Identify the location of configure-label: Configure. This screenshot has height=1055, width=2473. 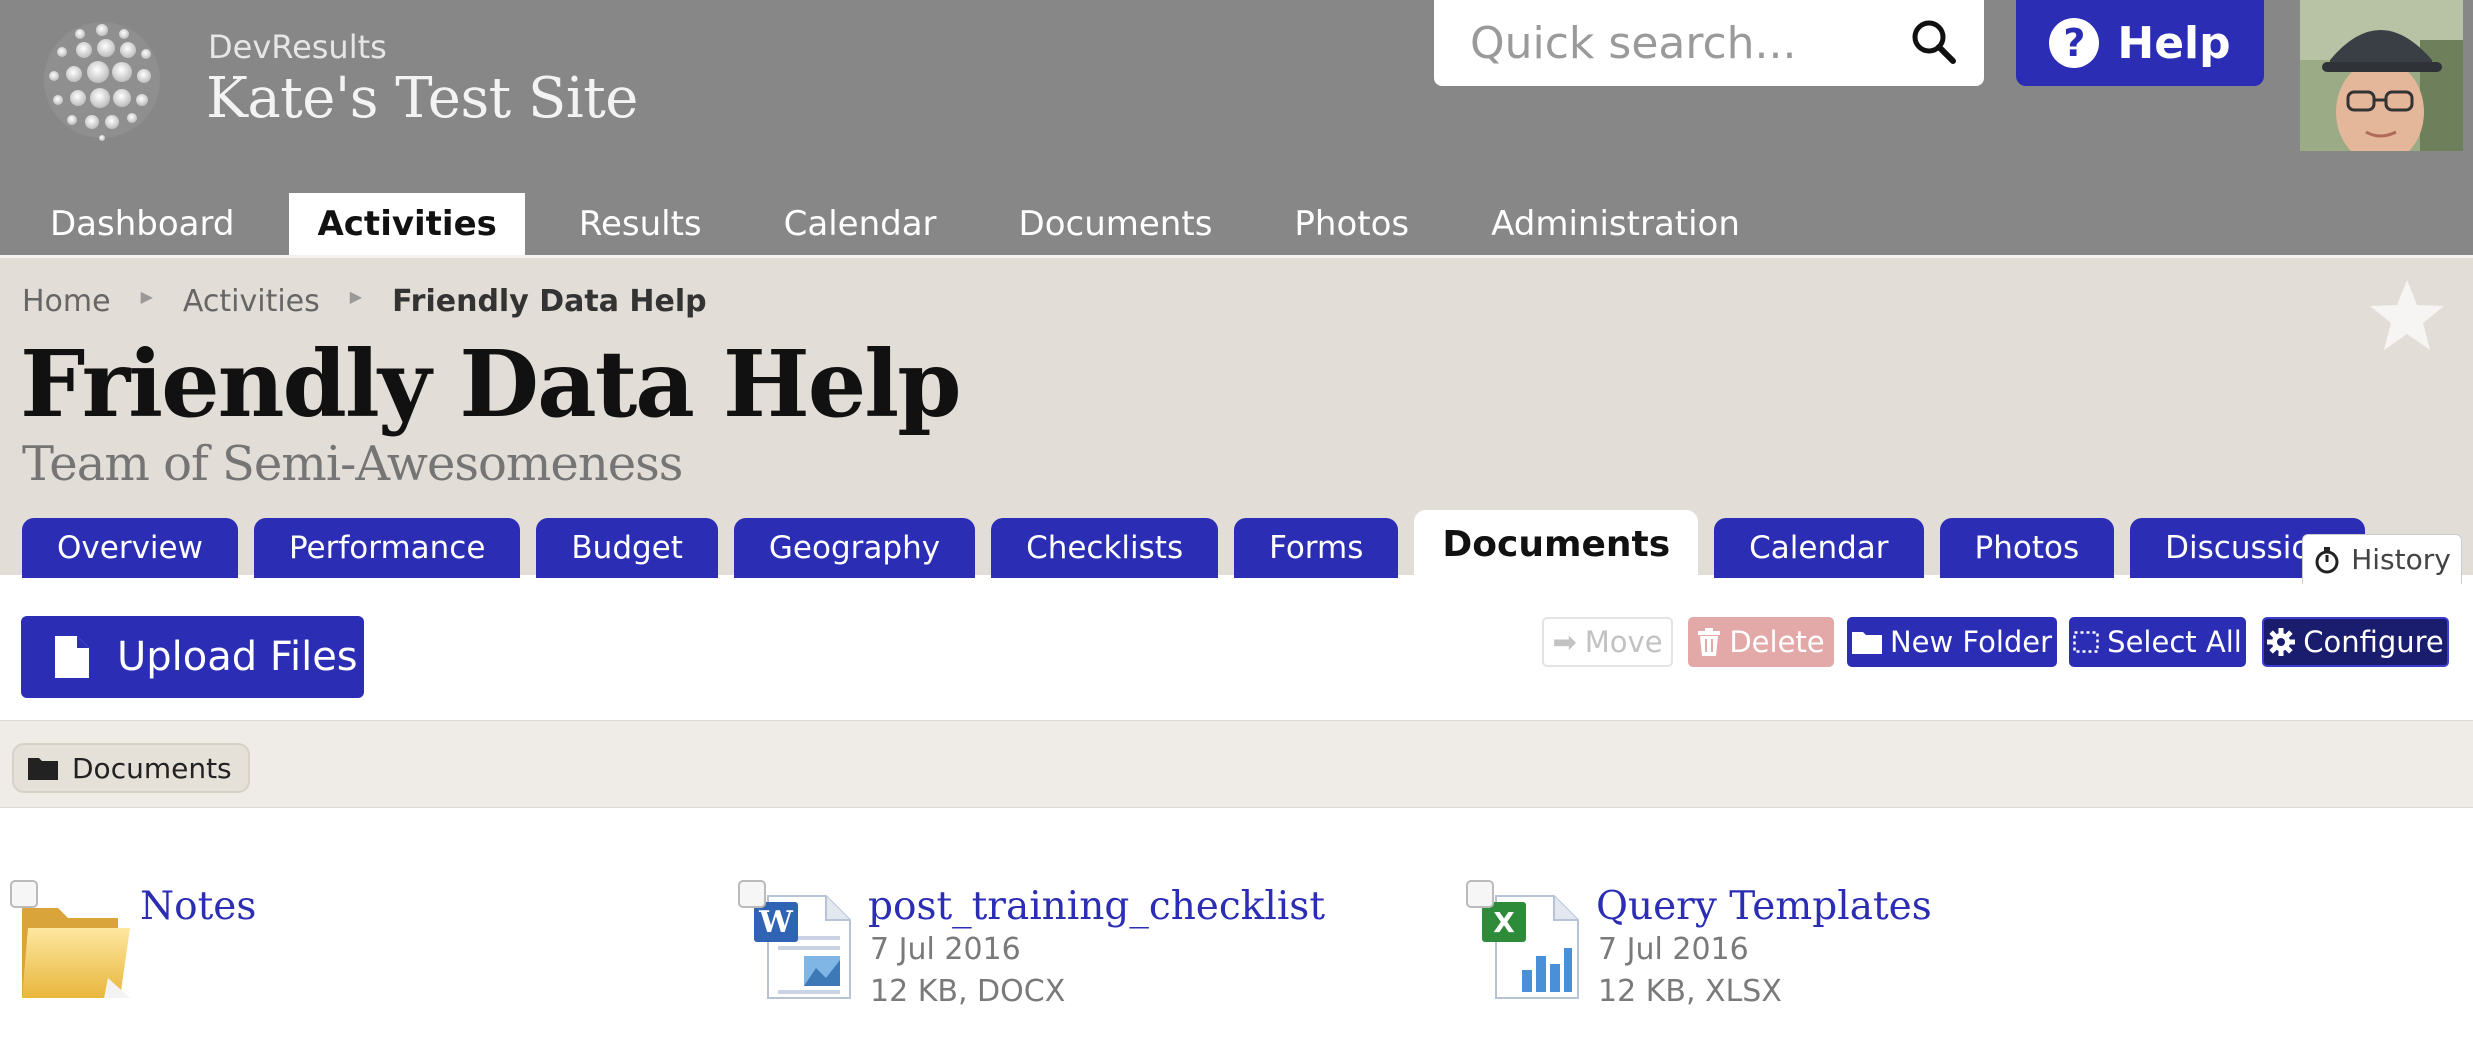
(2373, 642).